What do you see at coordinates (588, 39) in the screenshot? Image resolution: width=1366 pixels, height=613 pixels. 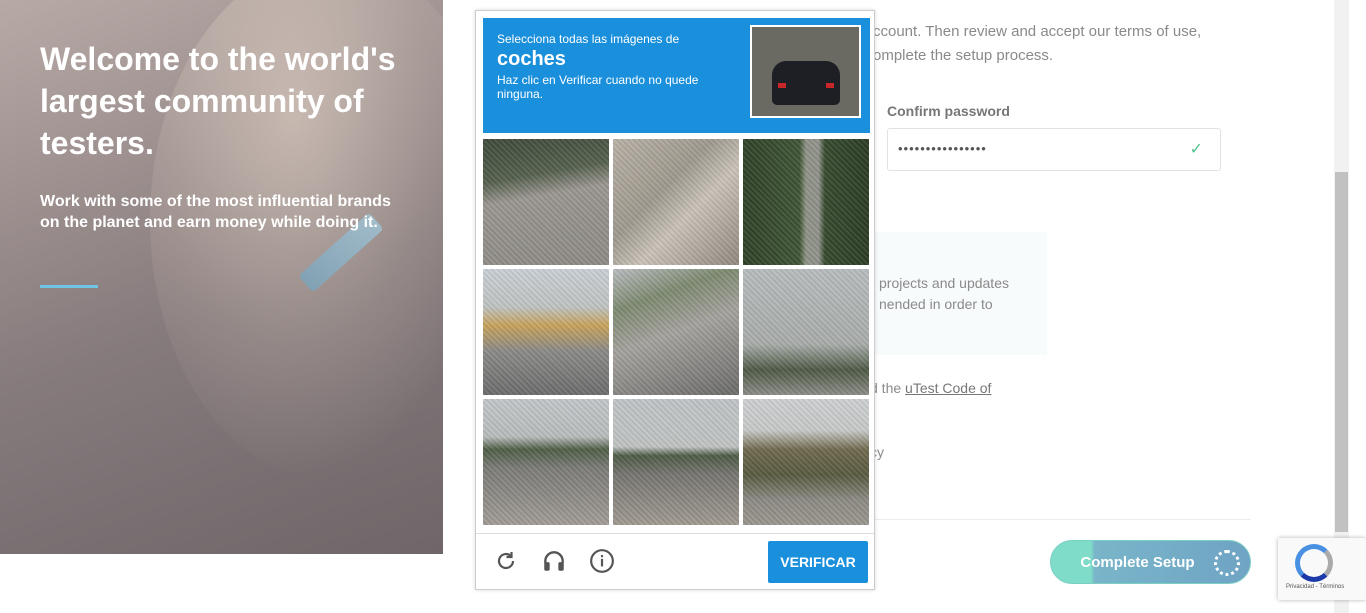 I see `captcha-instruction: Selecciona todas las imágenes de` at bounding box center [588, 39].